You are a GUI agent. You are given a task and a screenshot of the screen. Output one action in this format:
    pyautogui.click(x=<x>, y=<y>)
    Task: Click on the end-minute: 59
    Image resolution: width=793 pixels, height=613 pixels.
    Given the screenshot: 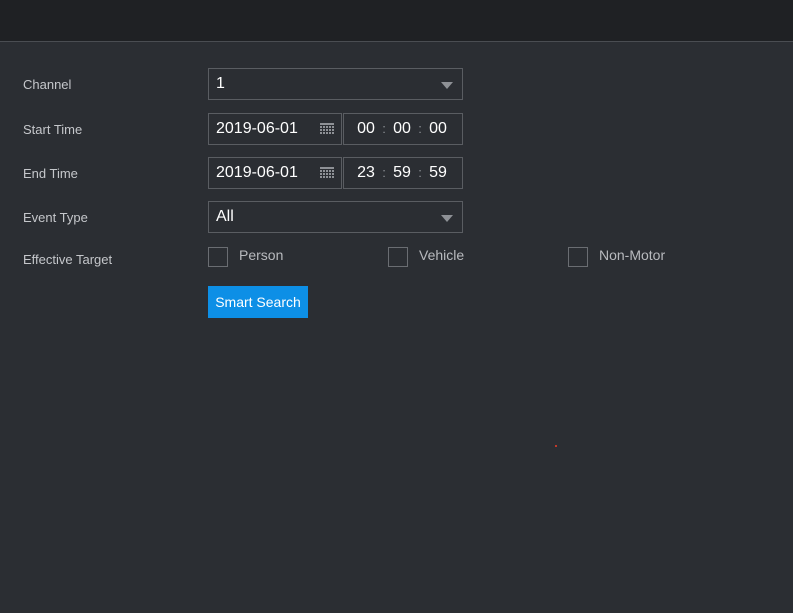 What is the action you would take?
    pyautogui.click(x=402, y=173)
    